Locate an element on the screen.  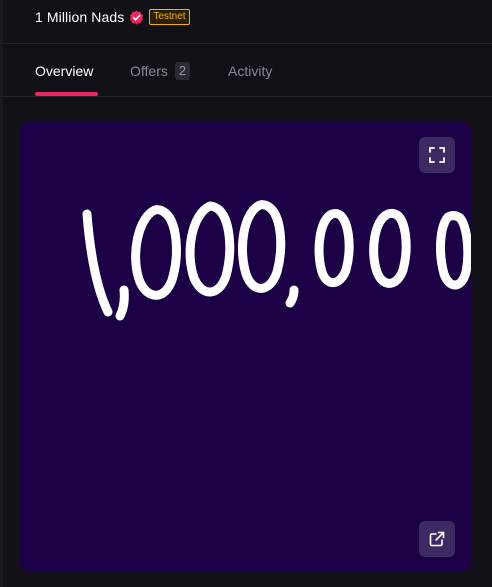
header-divider is located at coordinates (246, 43).